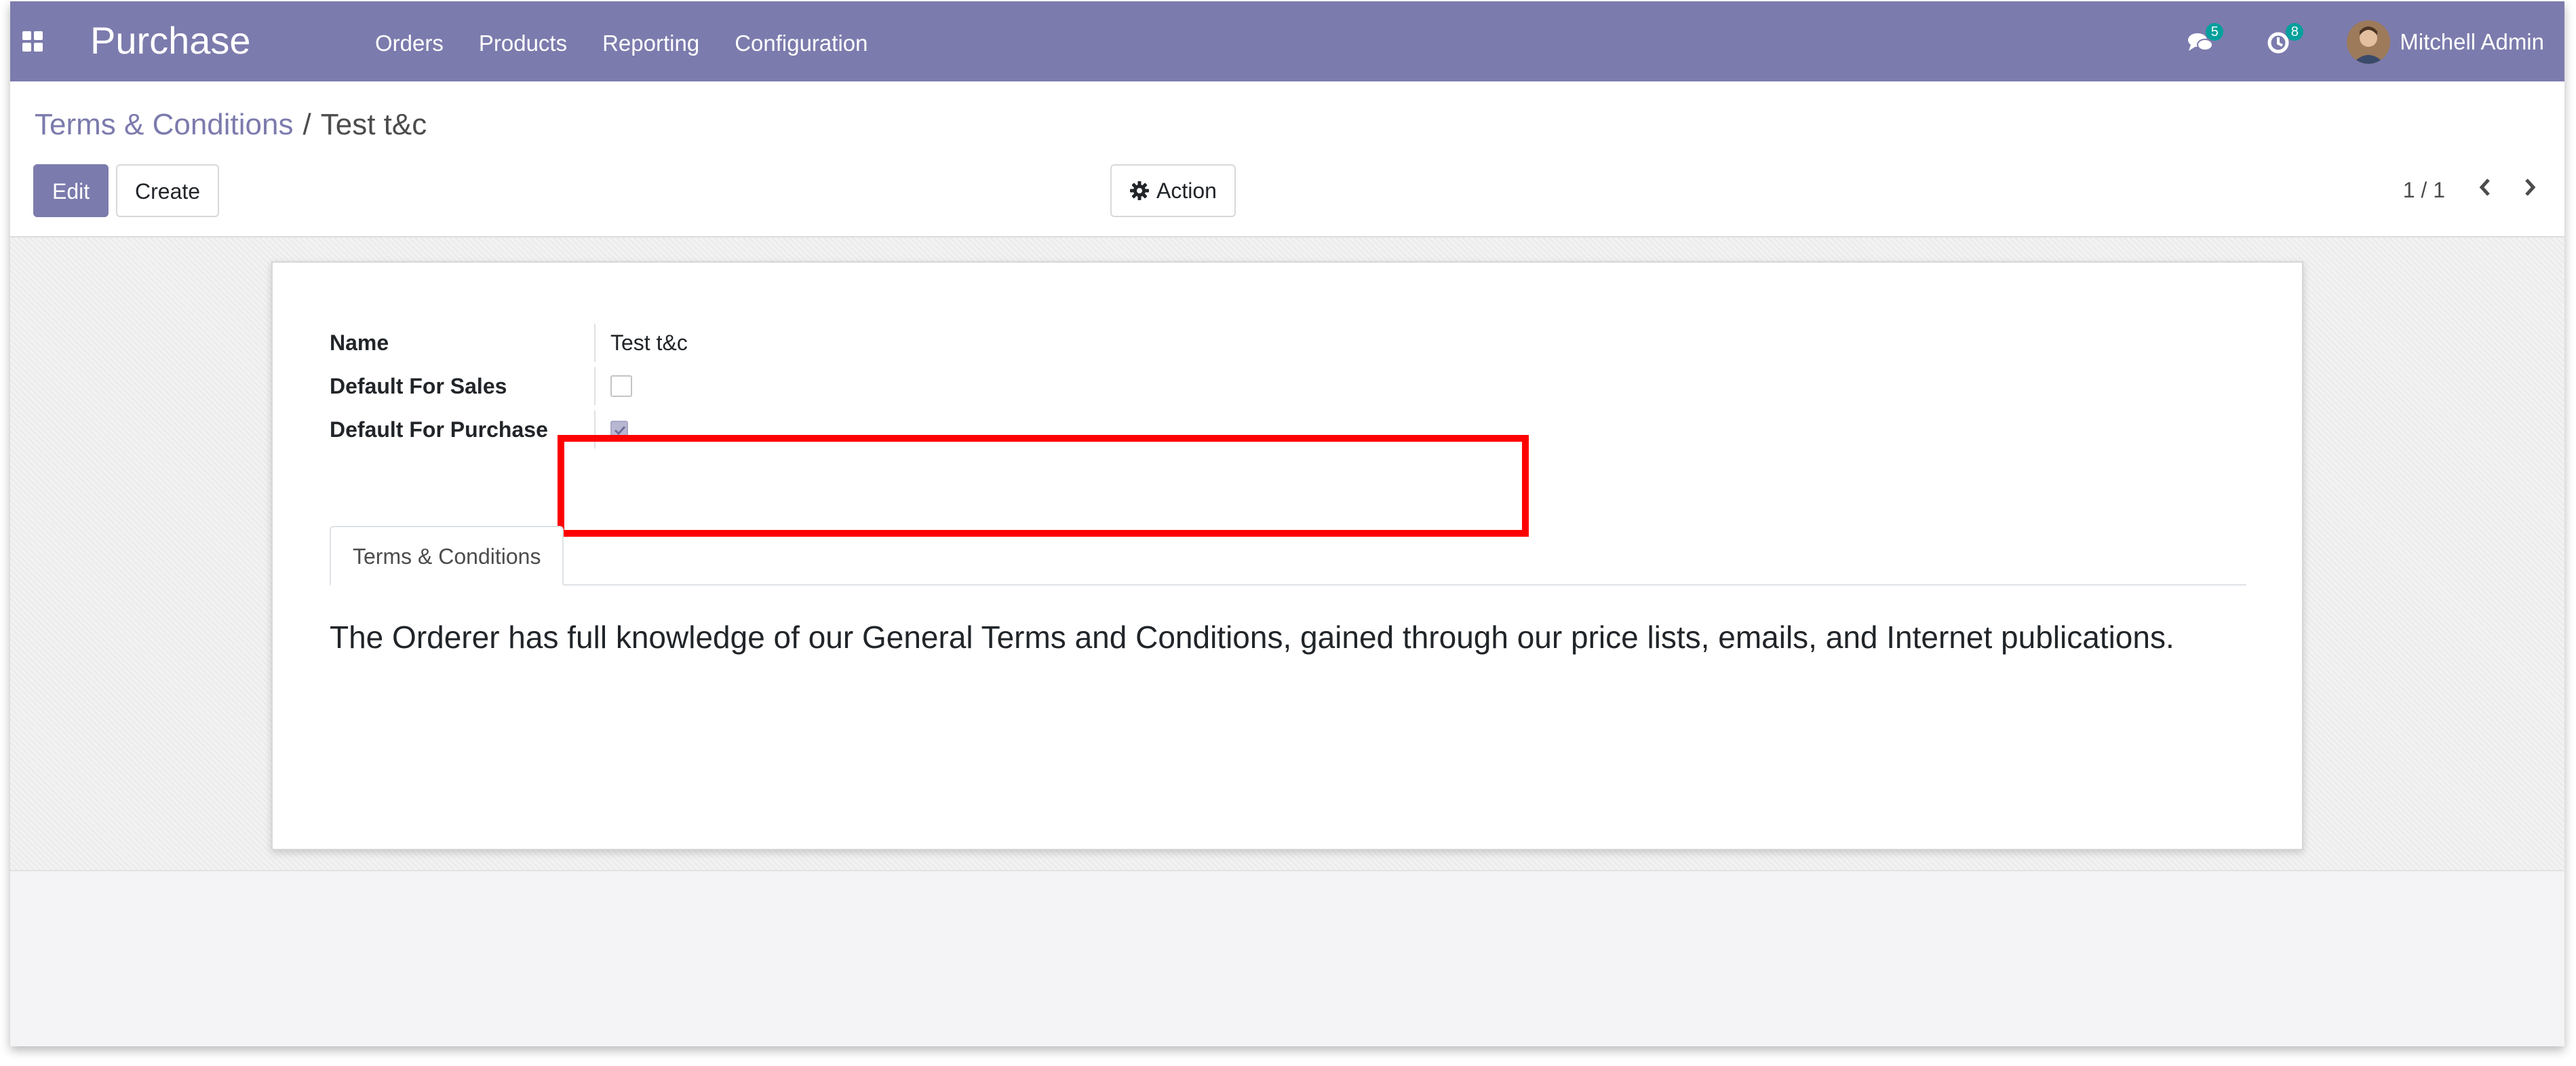  I want to click on notebook-tabs: Terms & Conditions, so click(1288, 555).